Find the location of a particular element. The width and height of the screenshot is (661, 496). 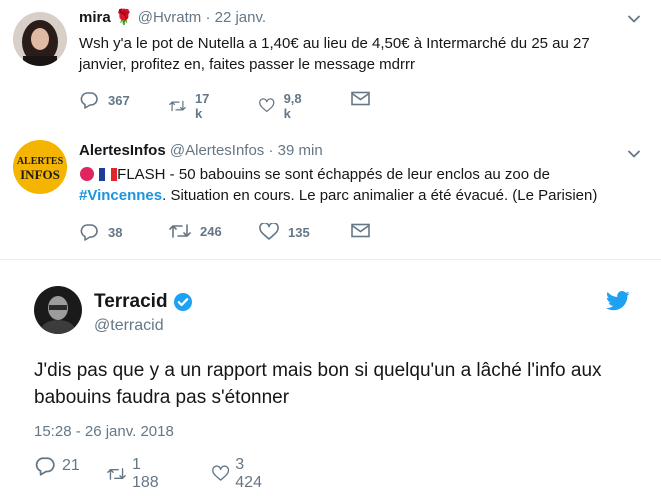

reply-button: 38 is located at coordinates (100, 232).